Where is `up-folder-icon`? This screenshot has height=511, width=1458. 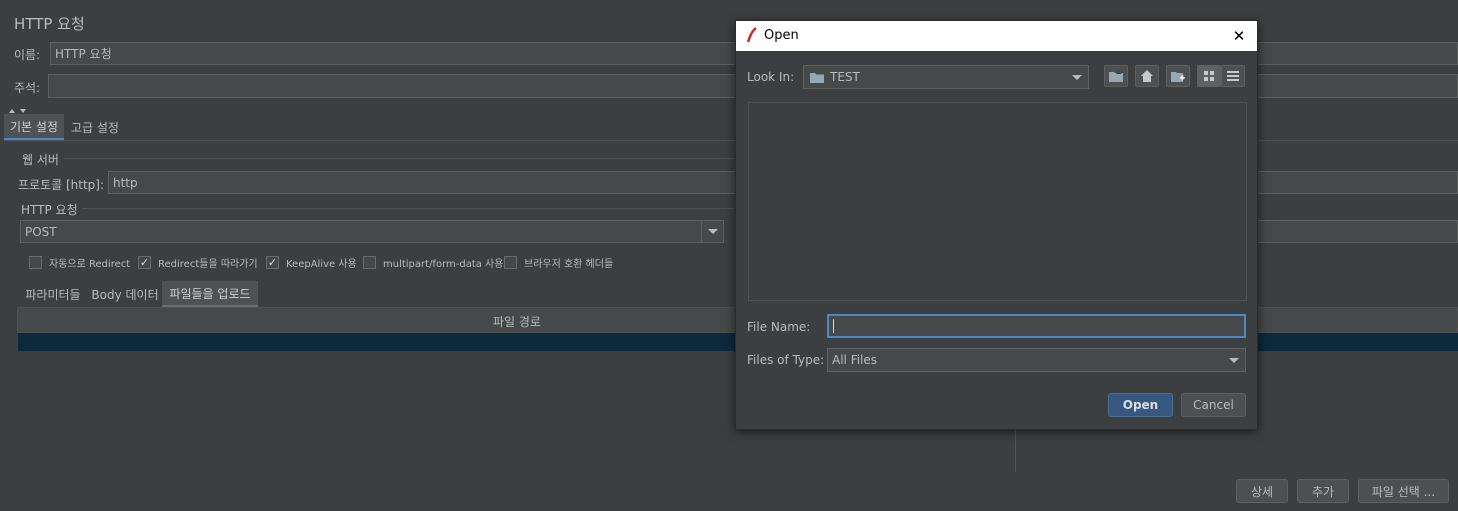 up-folder-icon is located at coordinates (1116, 76).